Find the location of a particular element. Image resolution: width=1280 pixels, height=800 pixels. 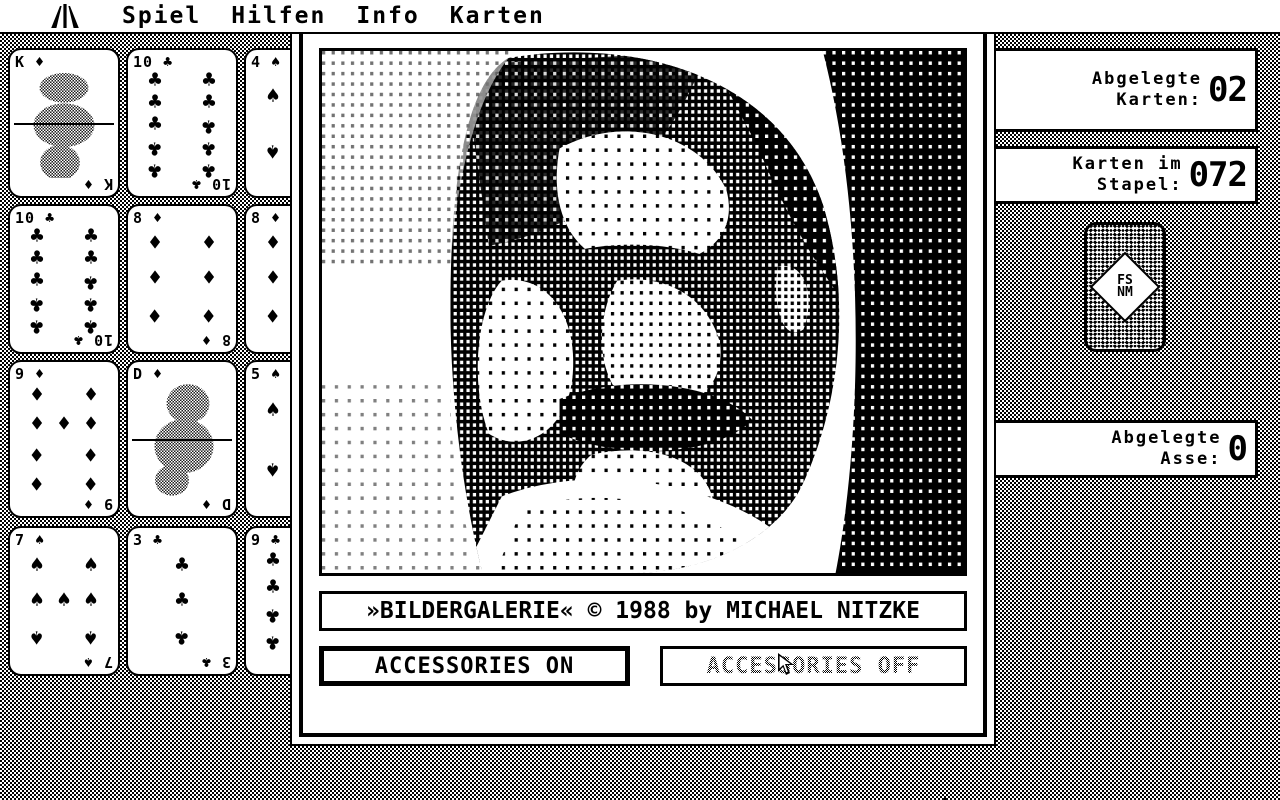

menu-item-info: Info is located at coordinates (387, 16).